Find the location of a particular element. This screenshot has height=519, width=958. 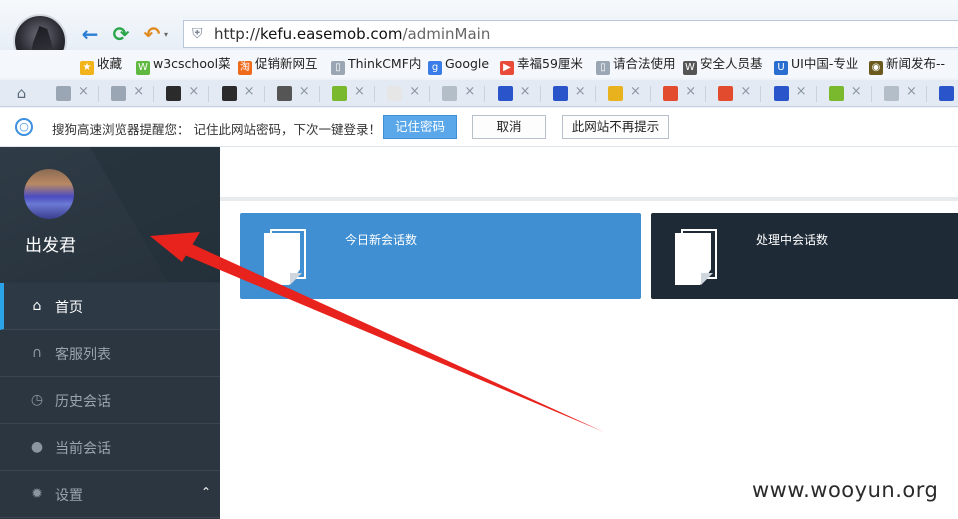

back-arrow-icon: ← is located at coordinates (90, 34).